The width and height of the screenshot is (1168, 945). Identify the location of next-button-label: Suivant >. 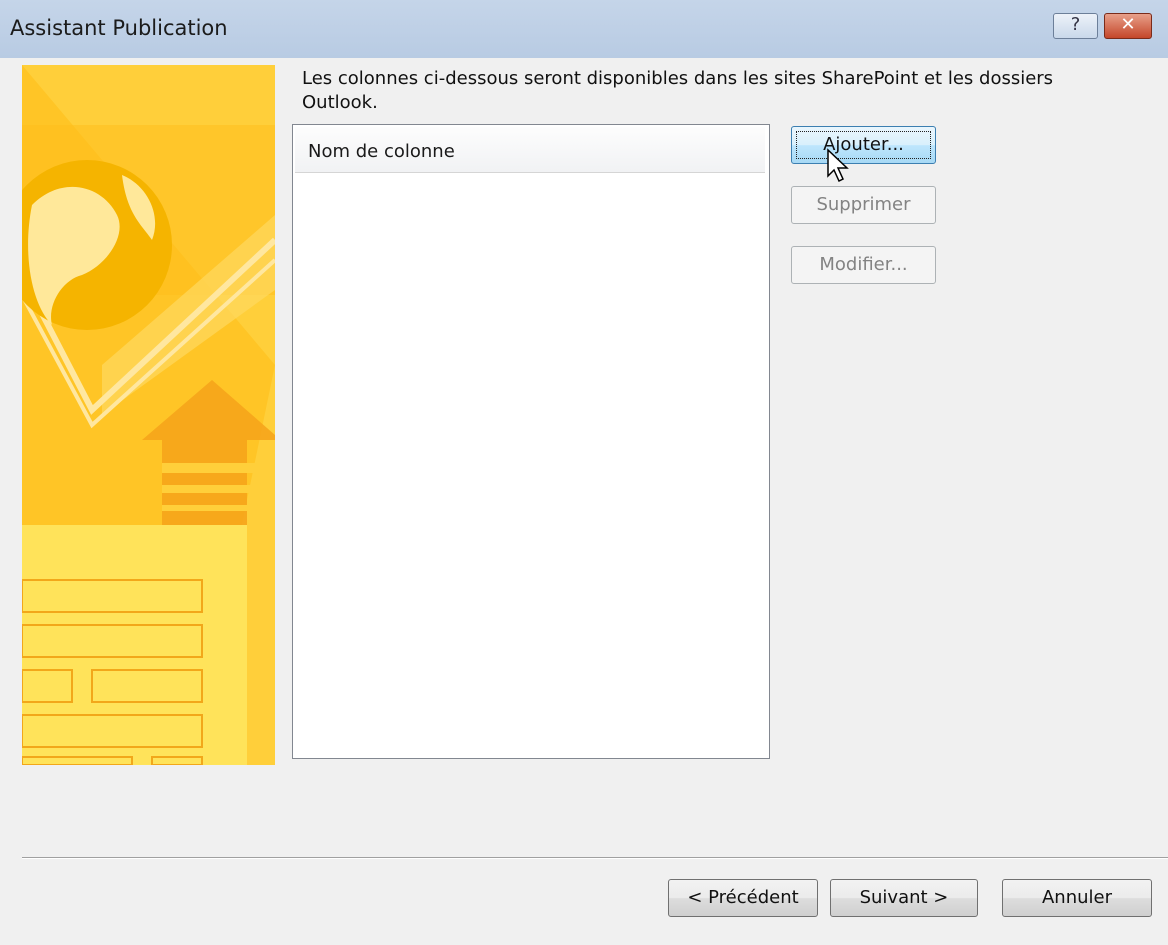
(904, 897).